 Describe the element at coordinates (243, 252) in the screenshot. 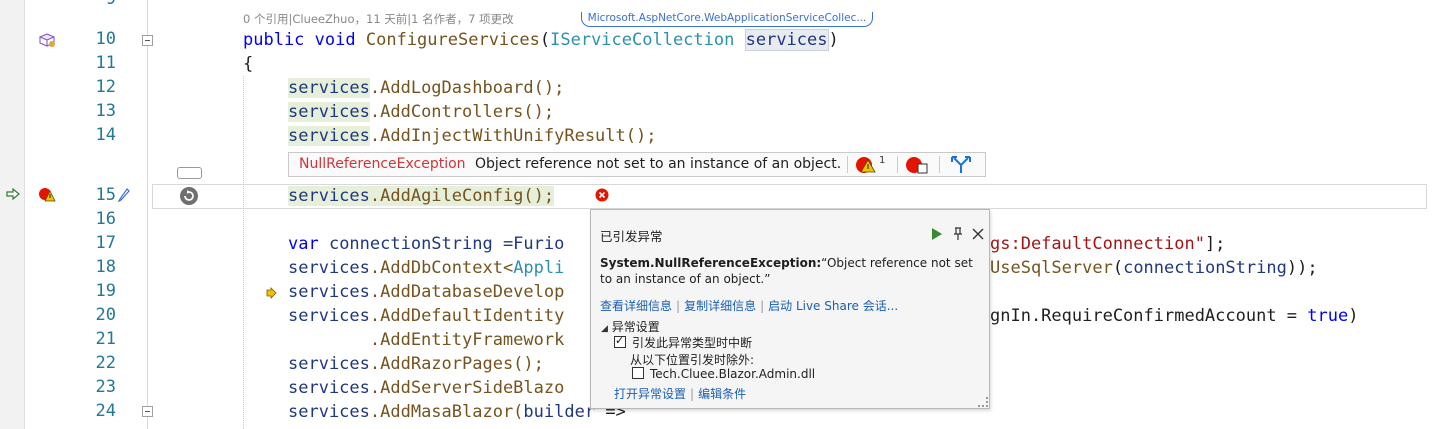

I see `indent-guide` at that location.